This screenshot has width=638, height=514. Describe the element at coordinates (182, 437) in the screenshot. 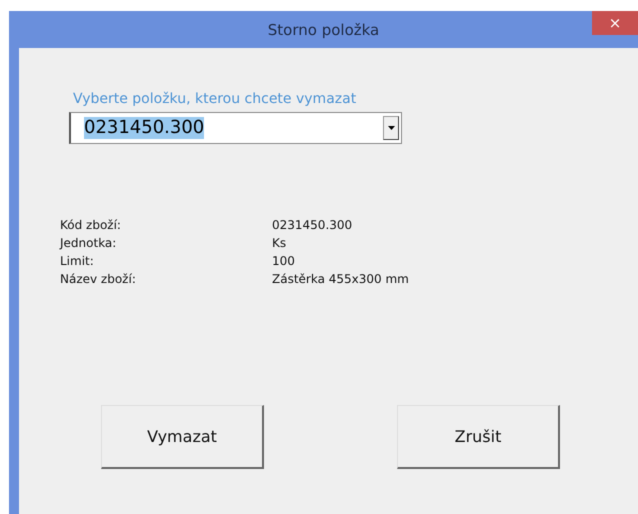

I see `dialog-button: Vymazat` at that location.